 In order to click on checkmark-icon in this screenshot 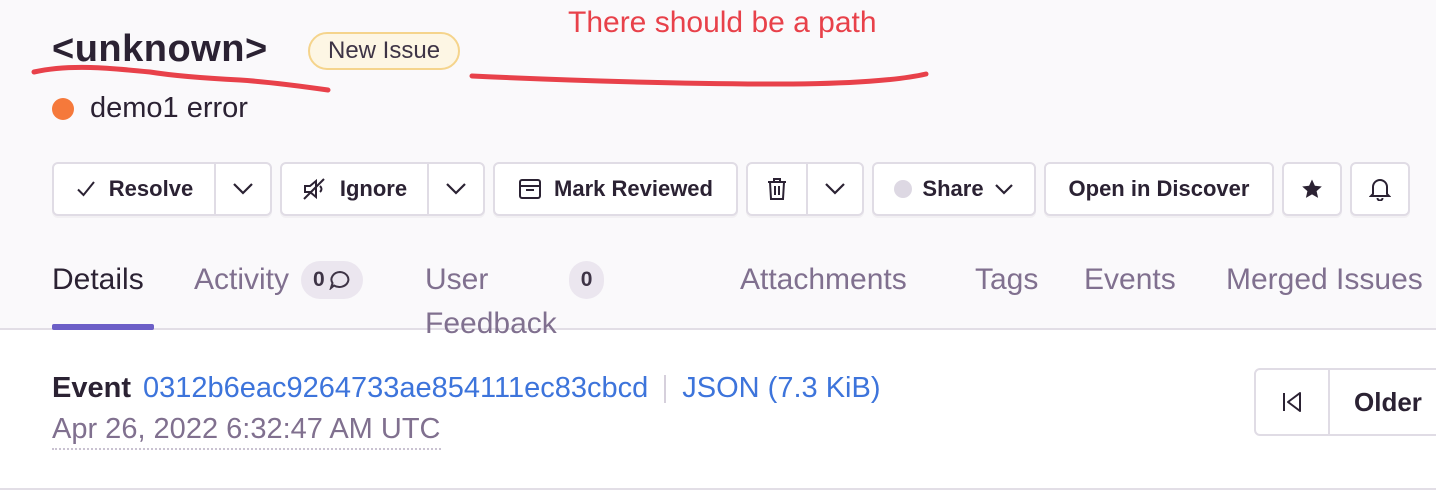, I will do `click(86, 189)`.